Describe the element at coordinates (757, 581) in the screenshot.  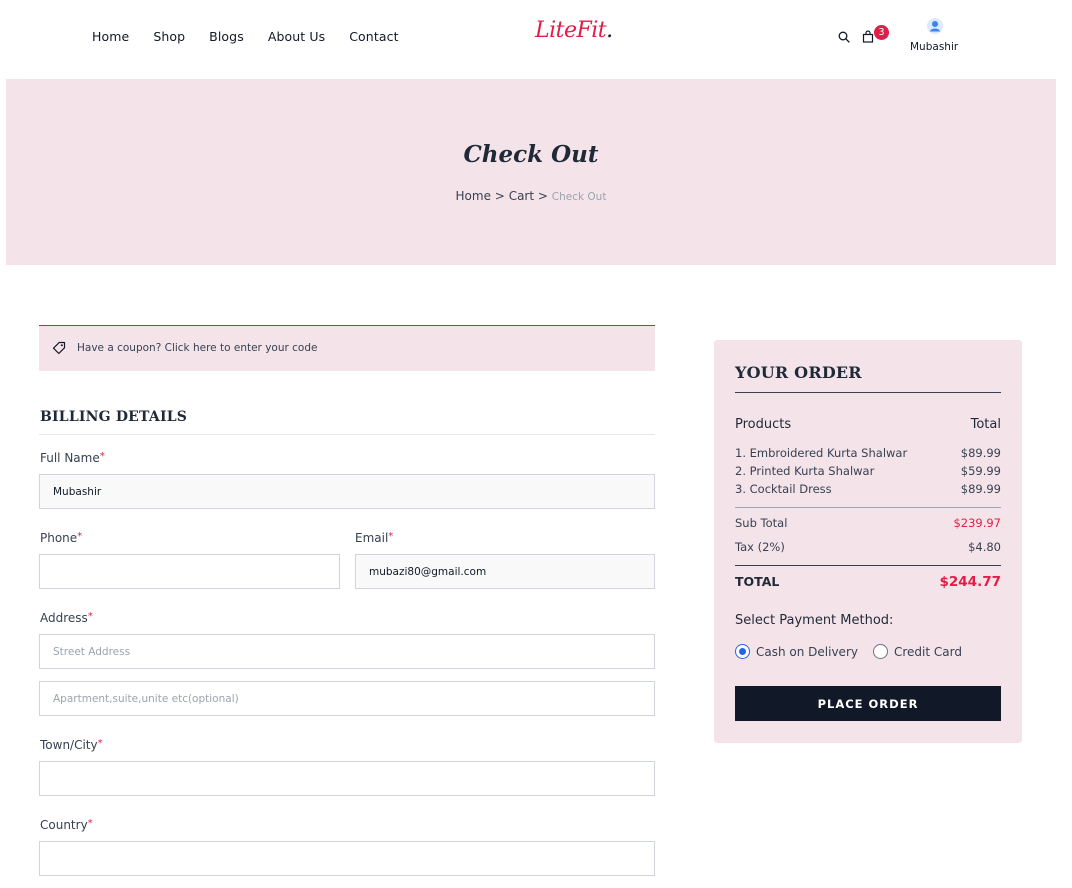
I see `total-label: TOTAL` at that location.